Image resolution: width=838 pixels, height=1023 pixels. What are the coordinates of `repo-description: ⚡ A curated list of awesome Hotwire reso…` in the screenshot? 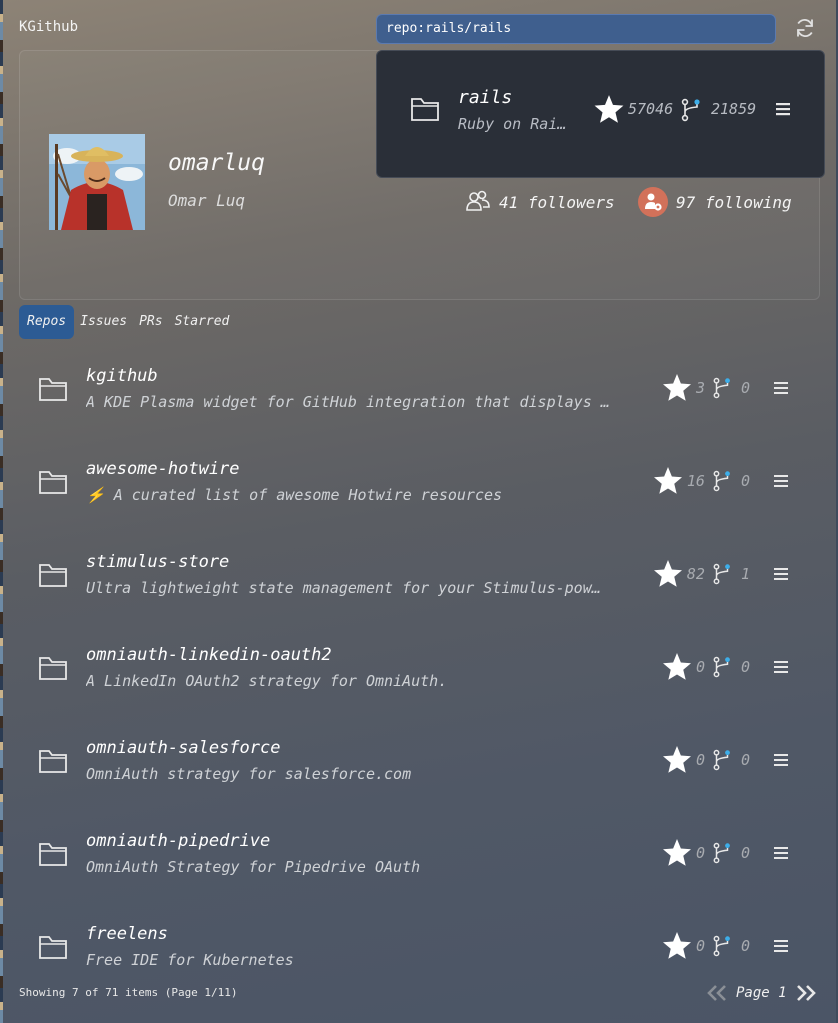 It's located at (294, 495).